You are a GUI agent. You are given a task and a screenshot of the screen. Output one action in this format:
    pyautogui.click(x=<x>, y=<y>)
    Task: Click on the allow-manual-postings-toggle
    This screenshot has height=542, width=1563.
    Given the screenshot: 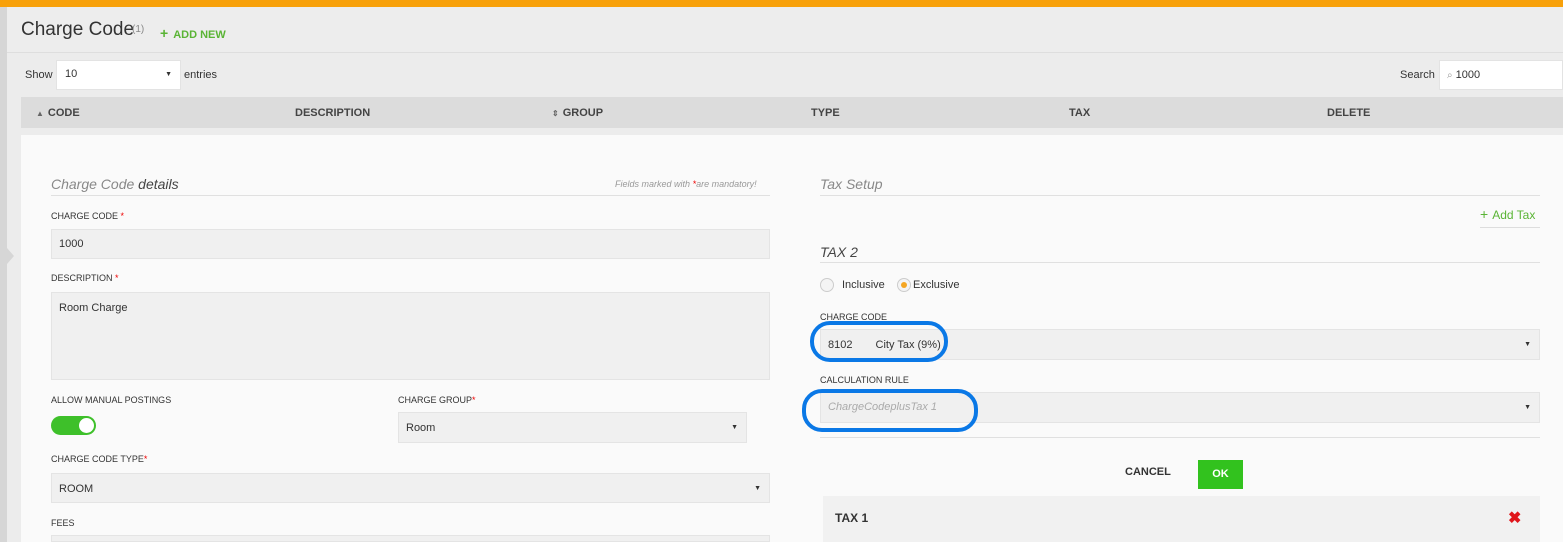 What is the action you would take?
    pyautogui.click(x=73, y=425)
    